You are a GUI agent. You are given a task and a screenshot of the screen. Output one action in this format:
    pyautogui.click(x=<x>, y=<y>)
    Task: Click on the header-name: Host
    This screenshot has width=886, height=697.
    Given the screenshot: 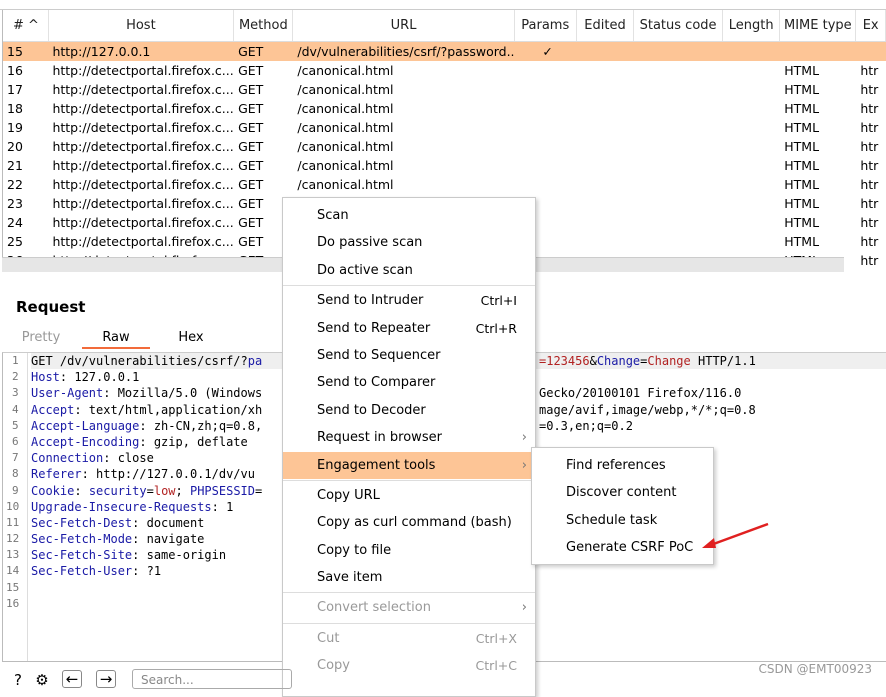 What is the action you would take?
    pyautogui.click(x=45, y=377)
    